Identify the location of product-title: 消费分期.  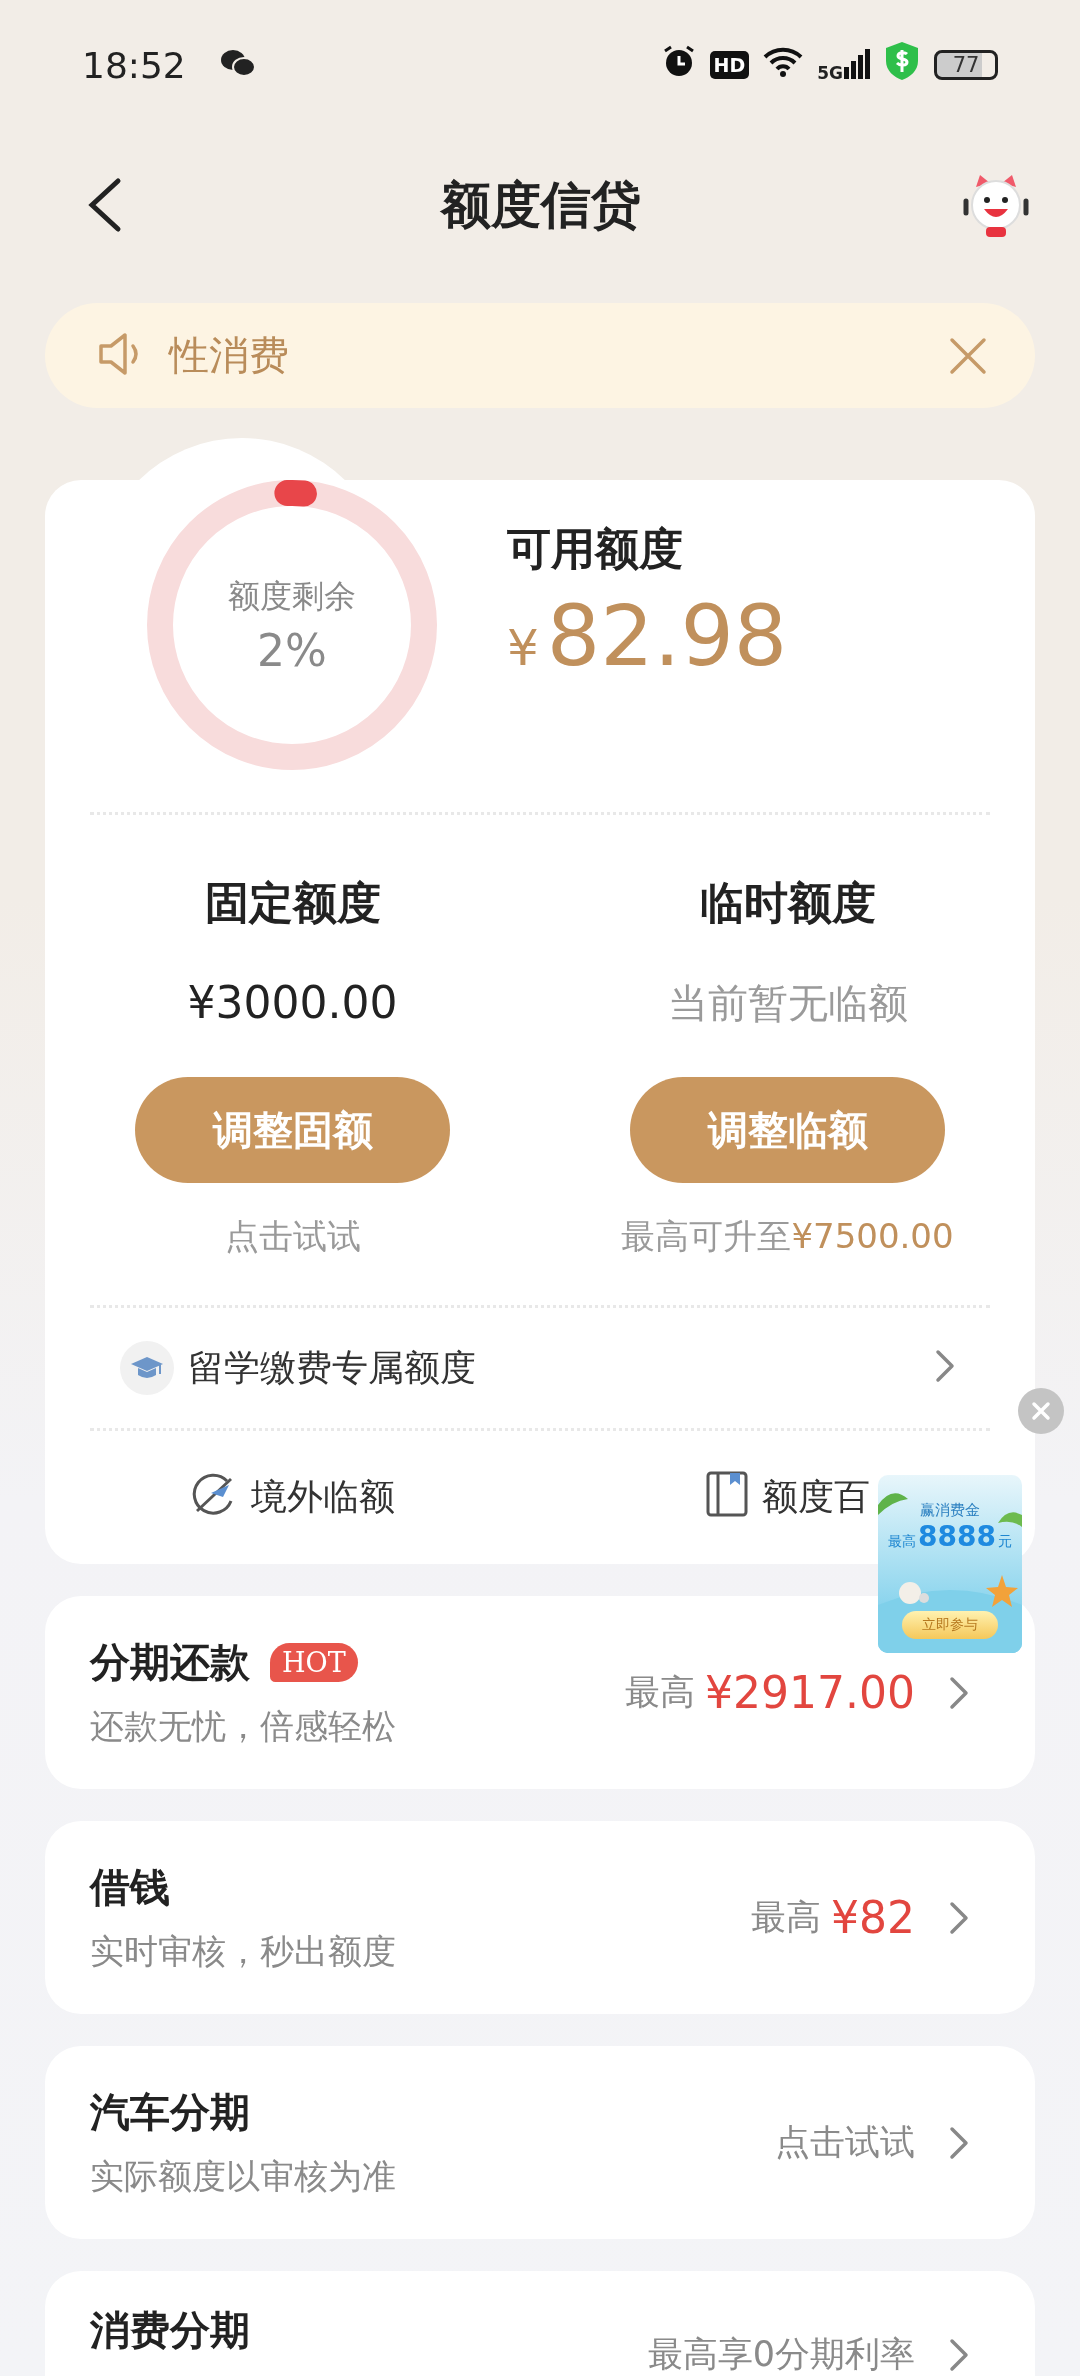
(170, 2330).